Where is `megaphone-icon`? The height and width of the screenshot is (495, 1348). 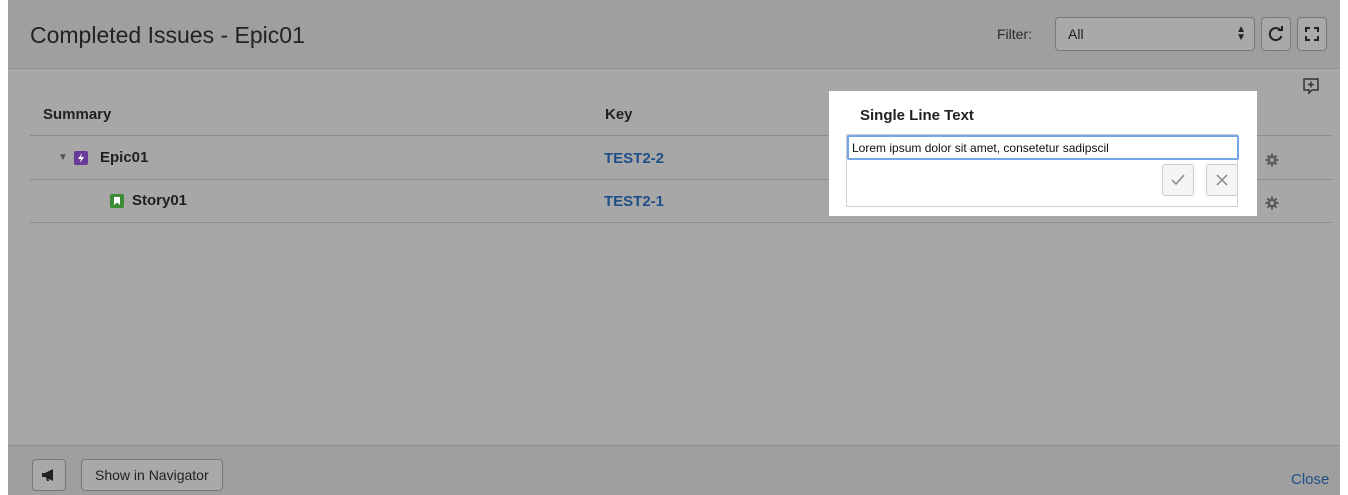
megaphone-icon is located at coordinates (47, 475).